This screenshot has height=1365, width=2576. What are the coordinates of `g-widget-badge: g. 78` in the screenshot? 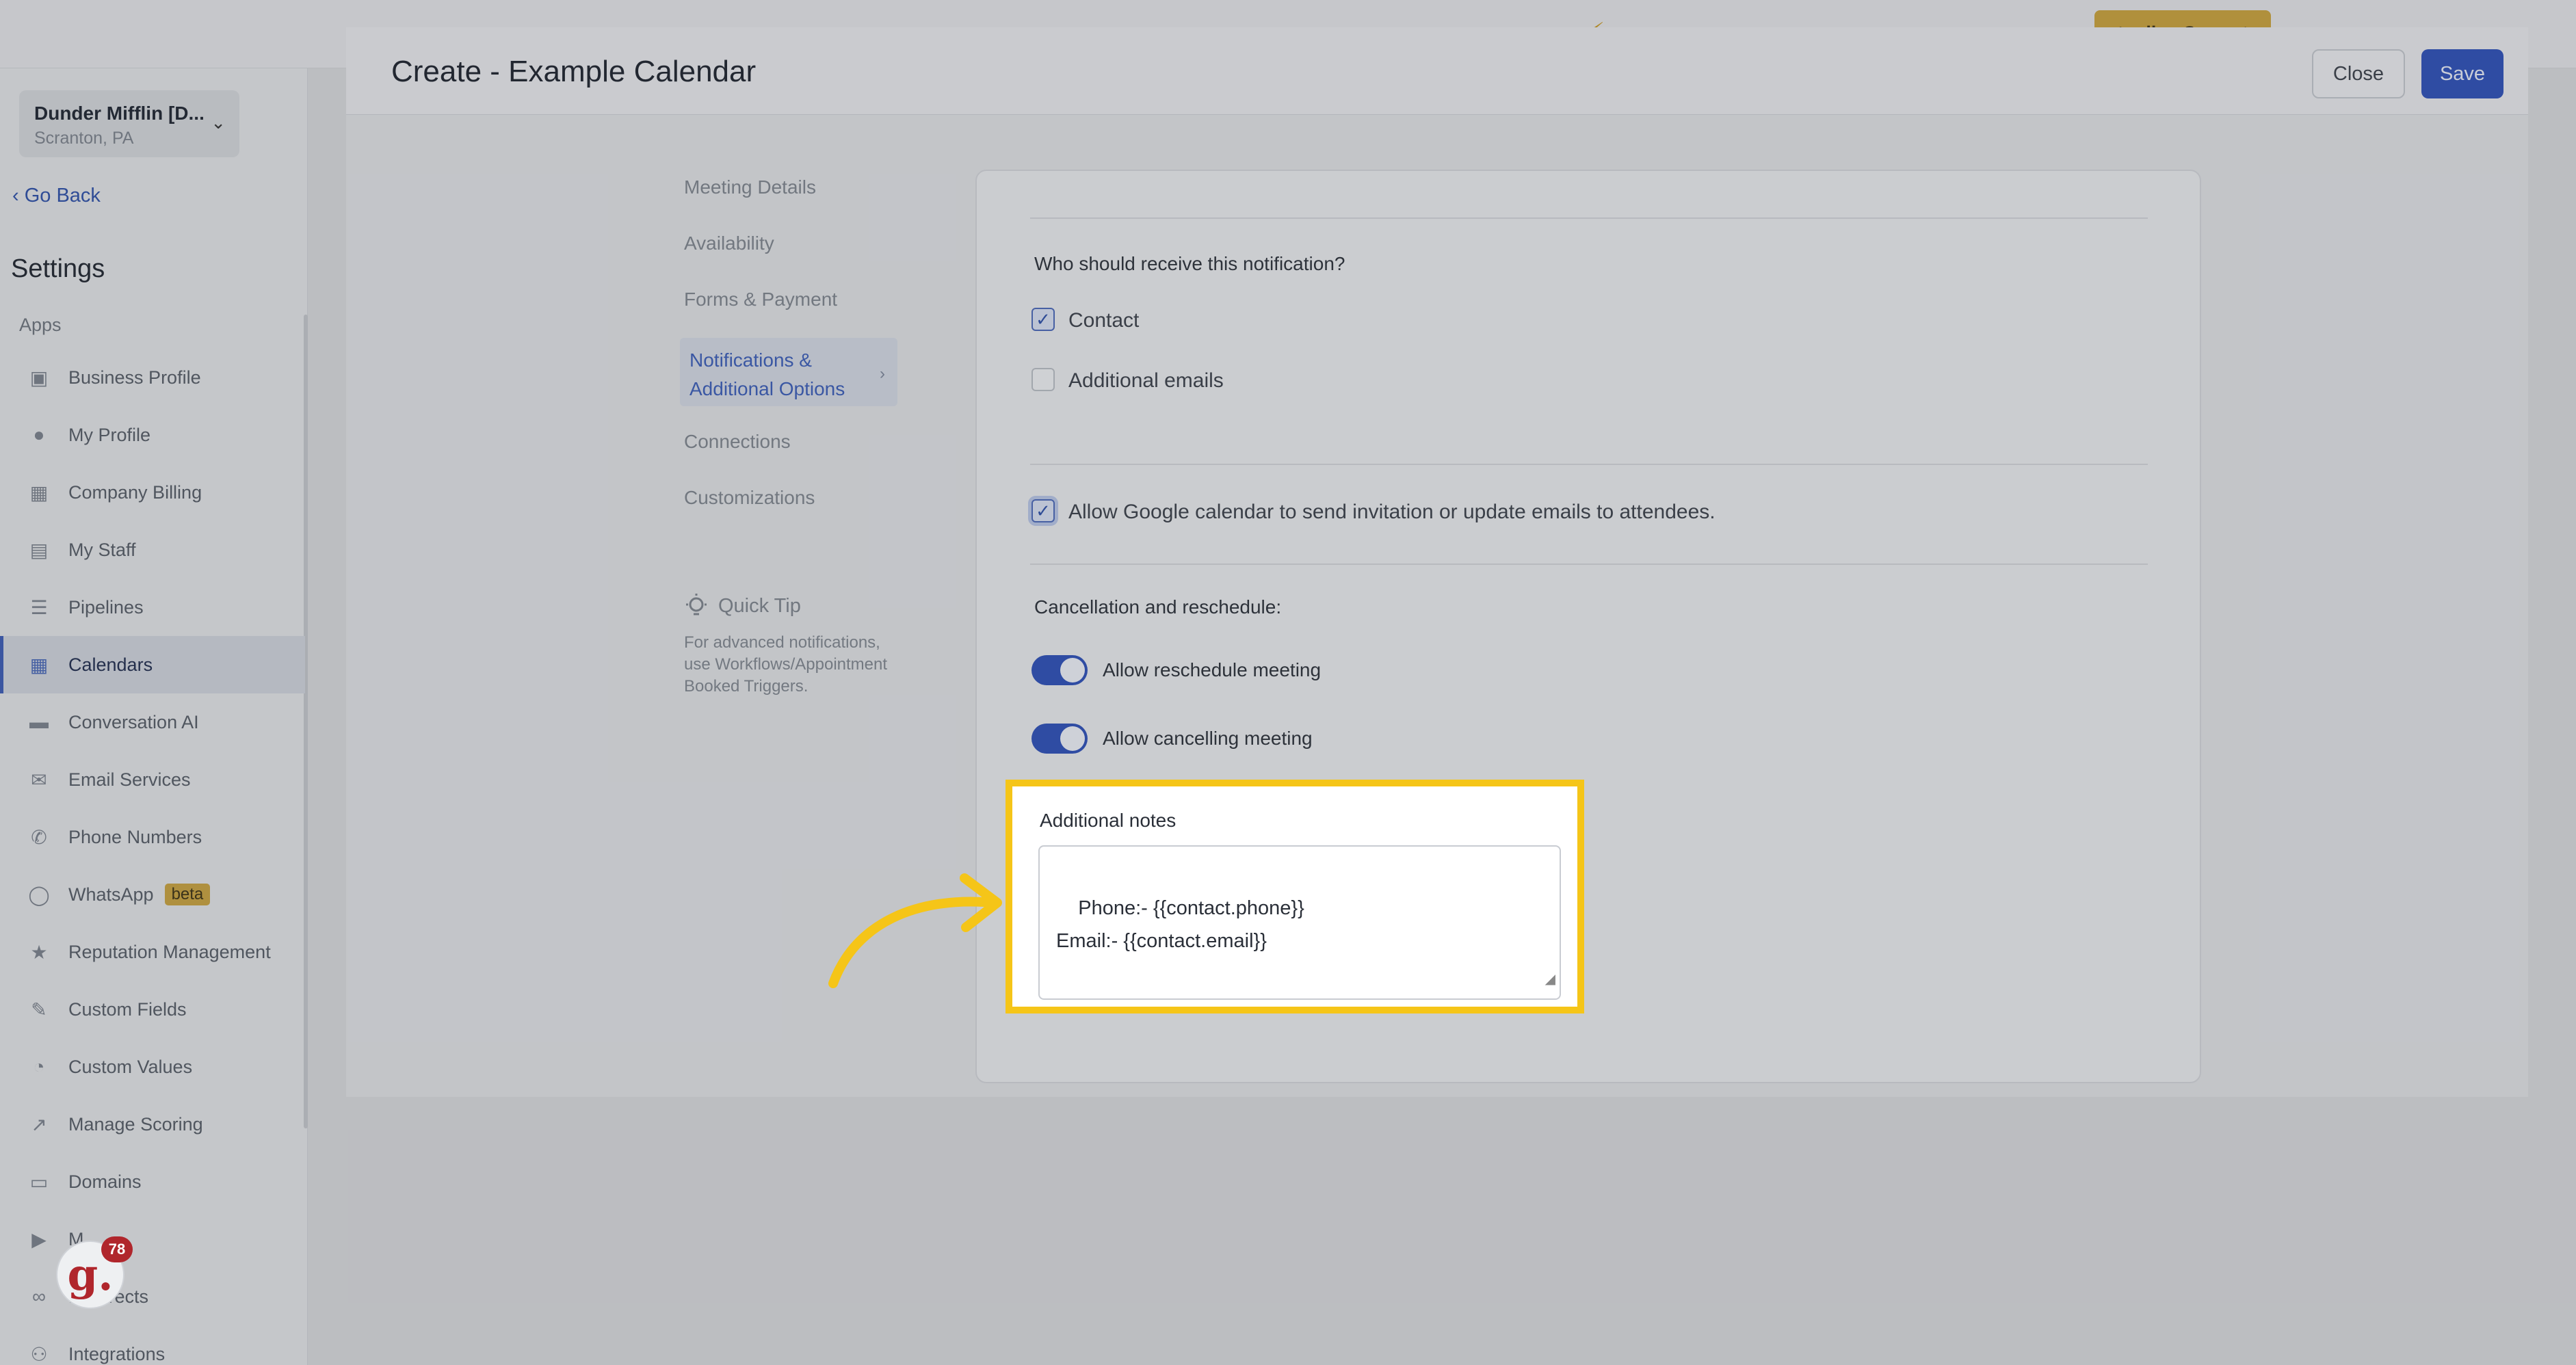 It's located at (94, 1272).